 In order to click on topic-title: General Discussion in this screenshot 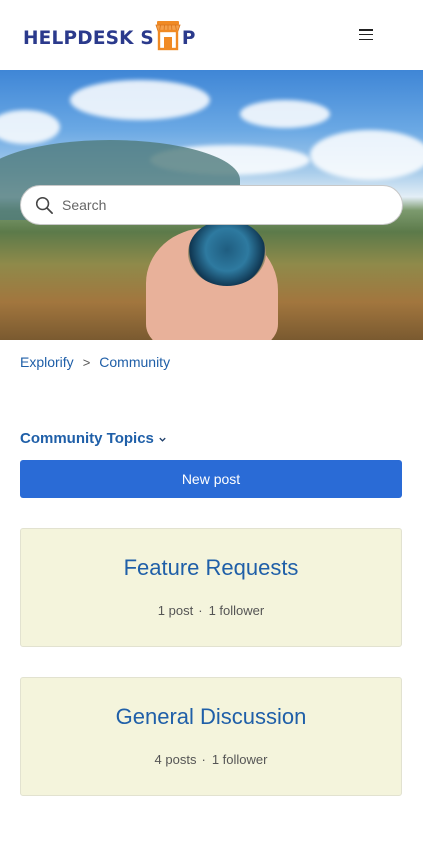, I will do `click(211, 717)`.